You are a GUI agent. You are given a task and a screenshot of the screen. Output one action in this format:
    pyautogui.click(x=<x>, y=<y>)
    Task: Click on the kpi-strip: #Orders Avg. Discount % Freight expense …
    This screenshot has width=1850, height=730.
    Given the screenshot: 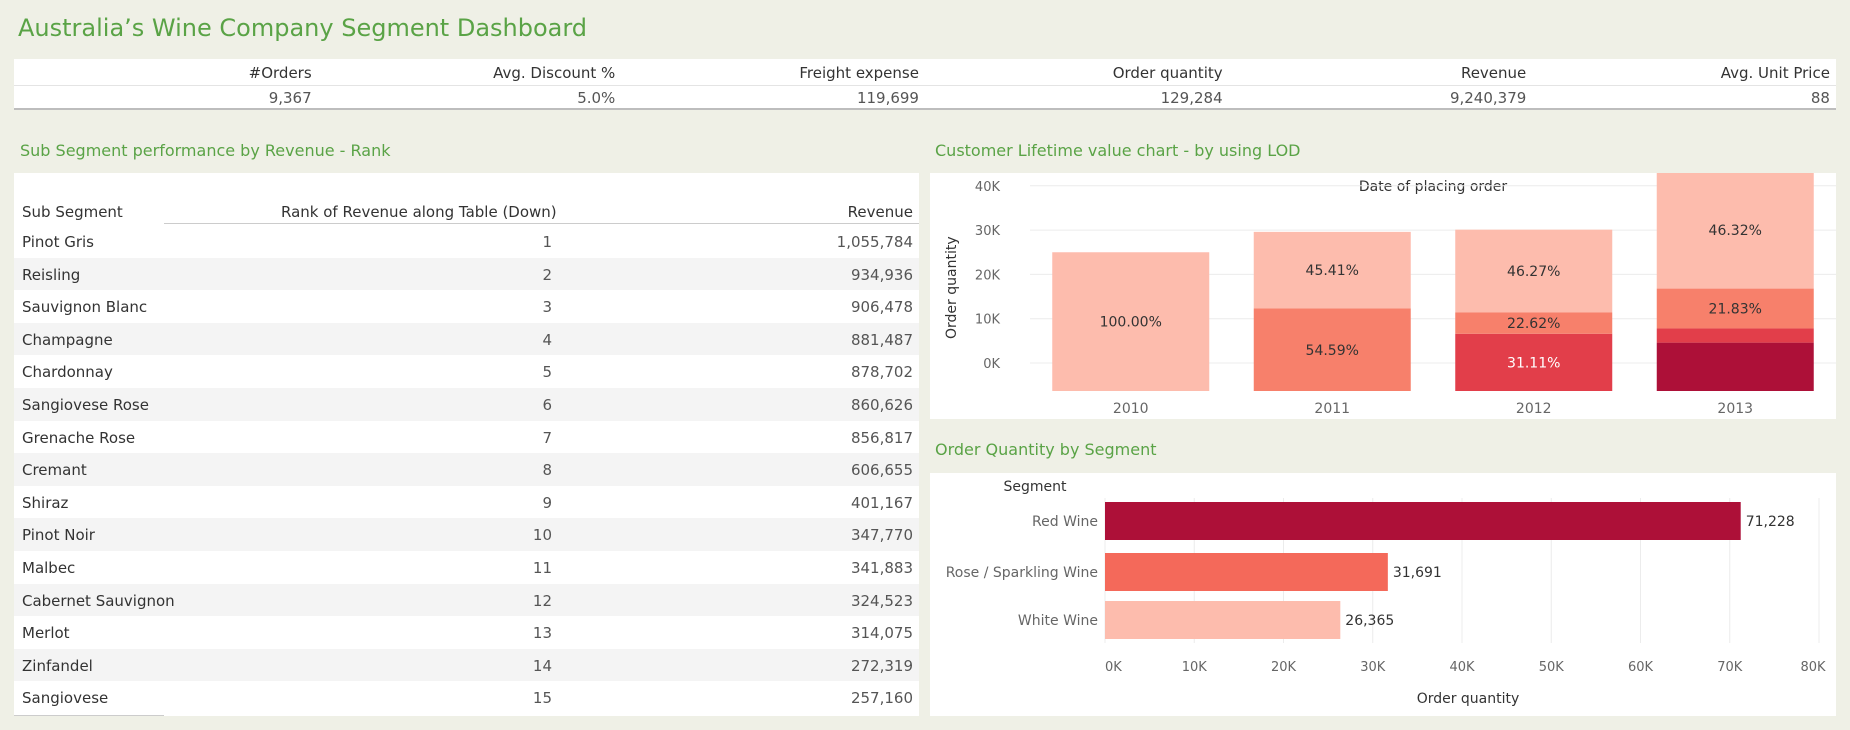 What is the action you would take?
    pyautogui.click(x=925, y=84)
    